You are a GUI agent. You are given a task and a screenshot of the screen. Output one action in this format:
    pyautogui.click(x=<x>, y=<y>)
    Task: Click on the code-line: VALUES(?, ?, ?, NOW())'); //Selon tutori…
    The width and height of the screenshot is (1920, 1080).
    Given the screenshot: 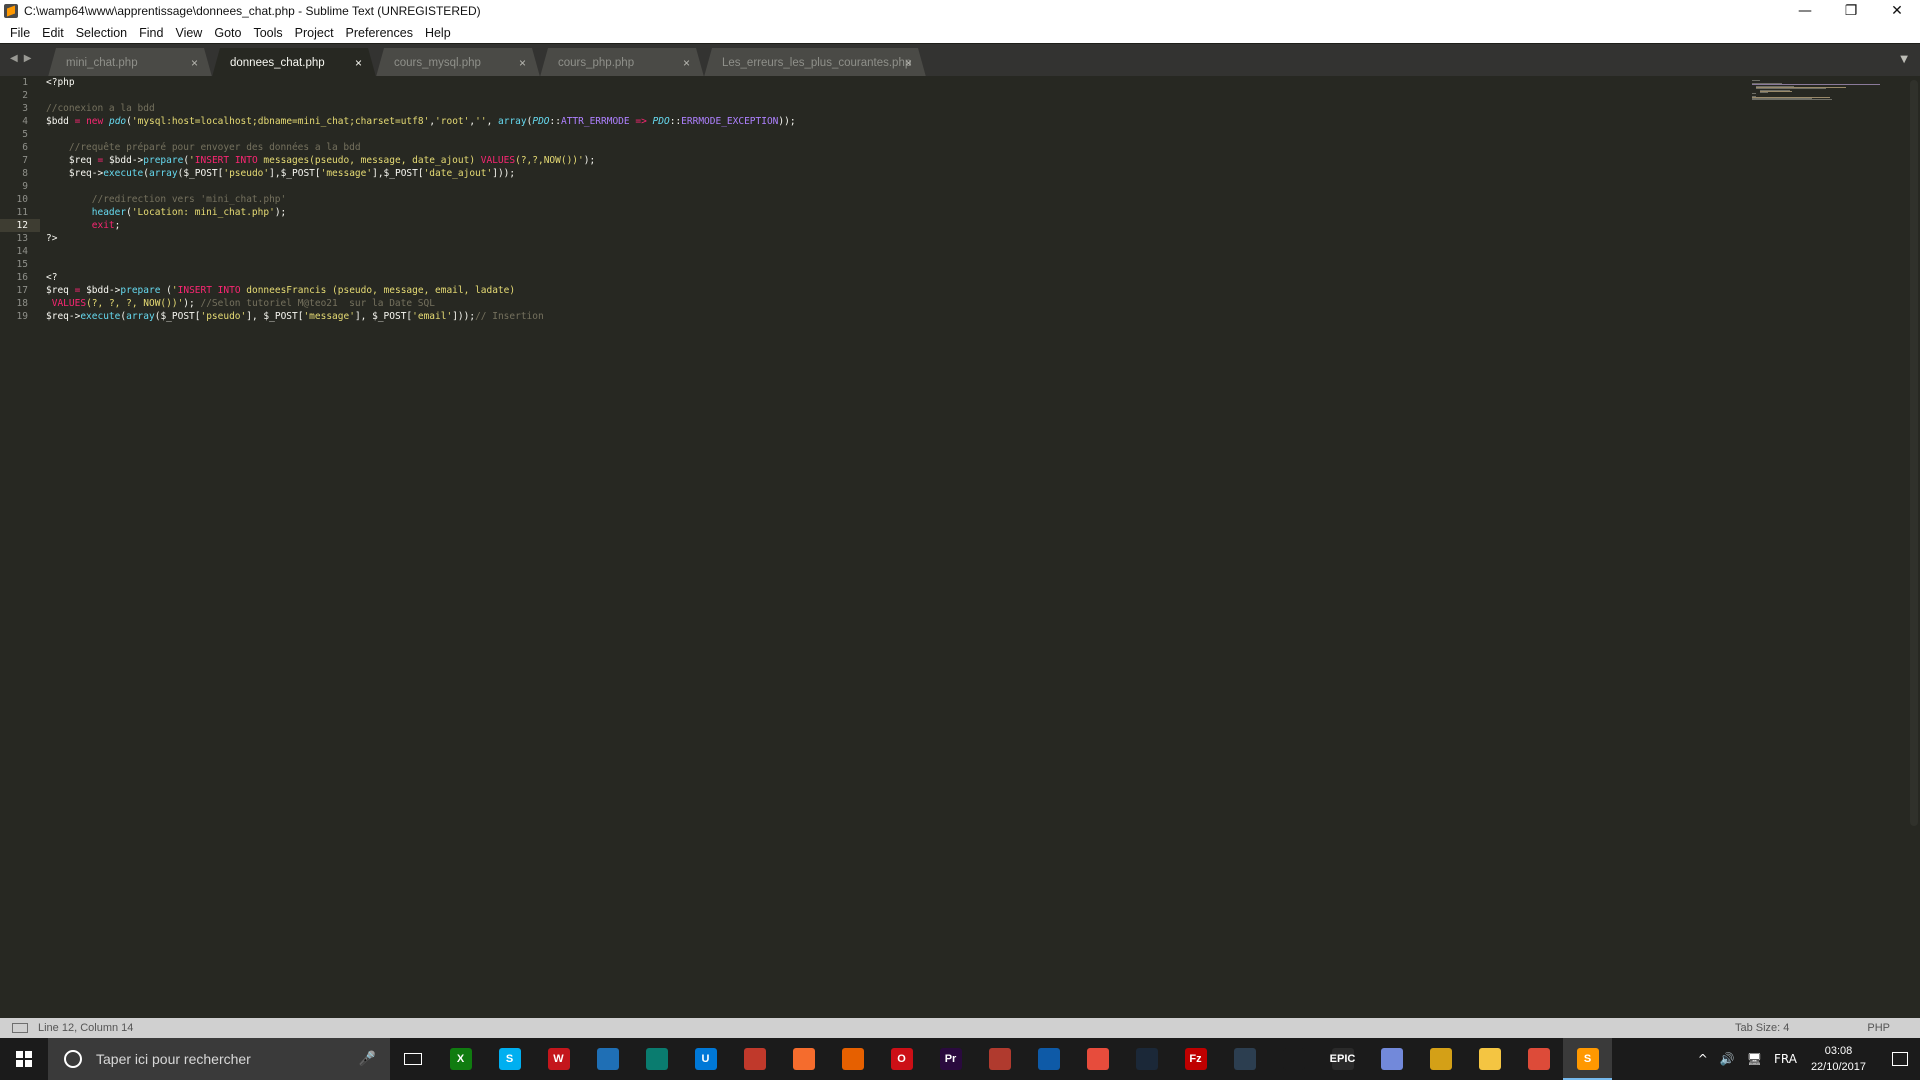 What is the action you would take?
    pyautogui.click(x=896, y=303)
    